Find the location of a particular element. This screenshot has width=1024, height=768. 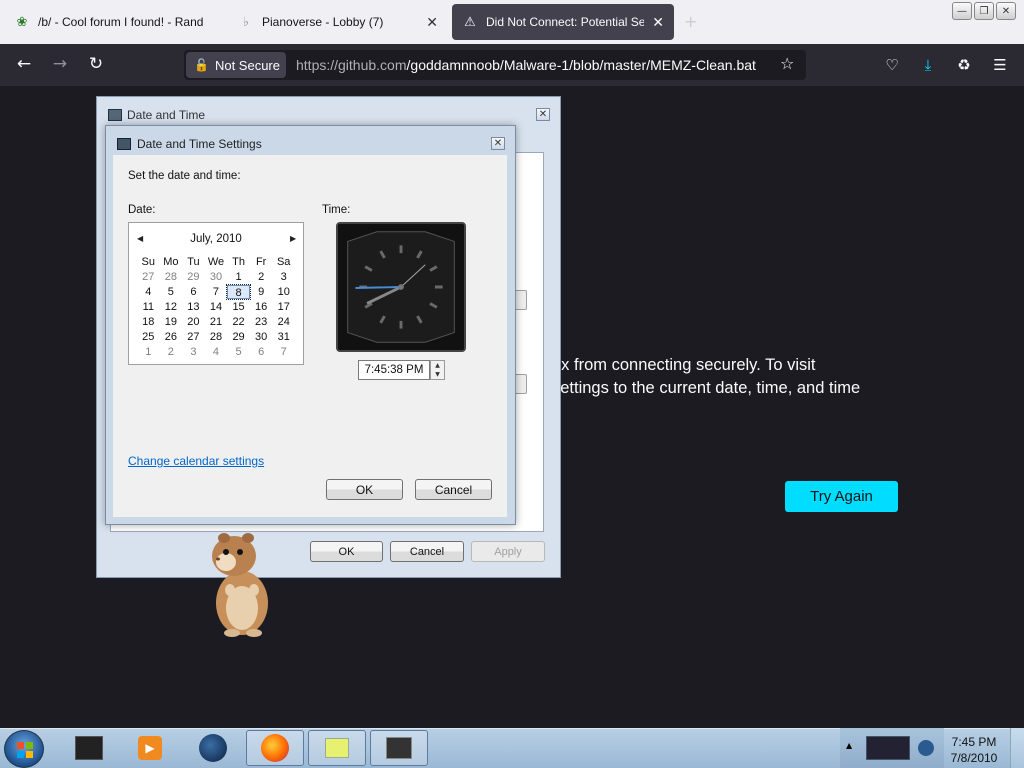

calendar-day: 16 is located at coordinates (261, 307).